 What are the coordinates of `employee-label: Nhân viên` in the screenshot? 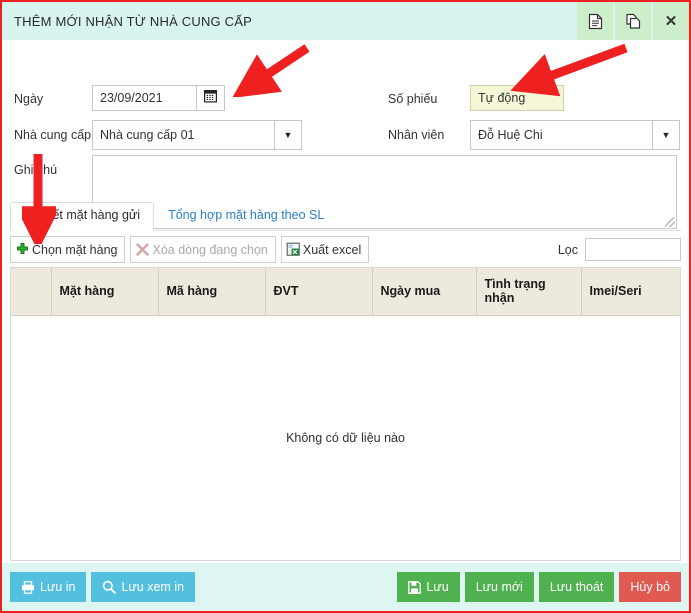 It's located at (416, 135).